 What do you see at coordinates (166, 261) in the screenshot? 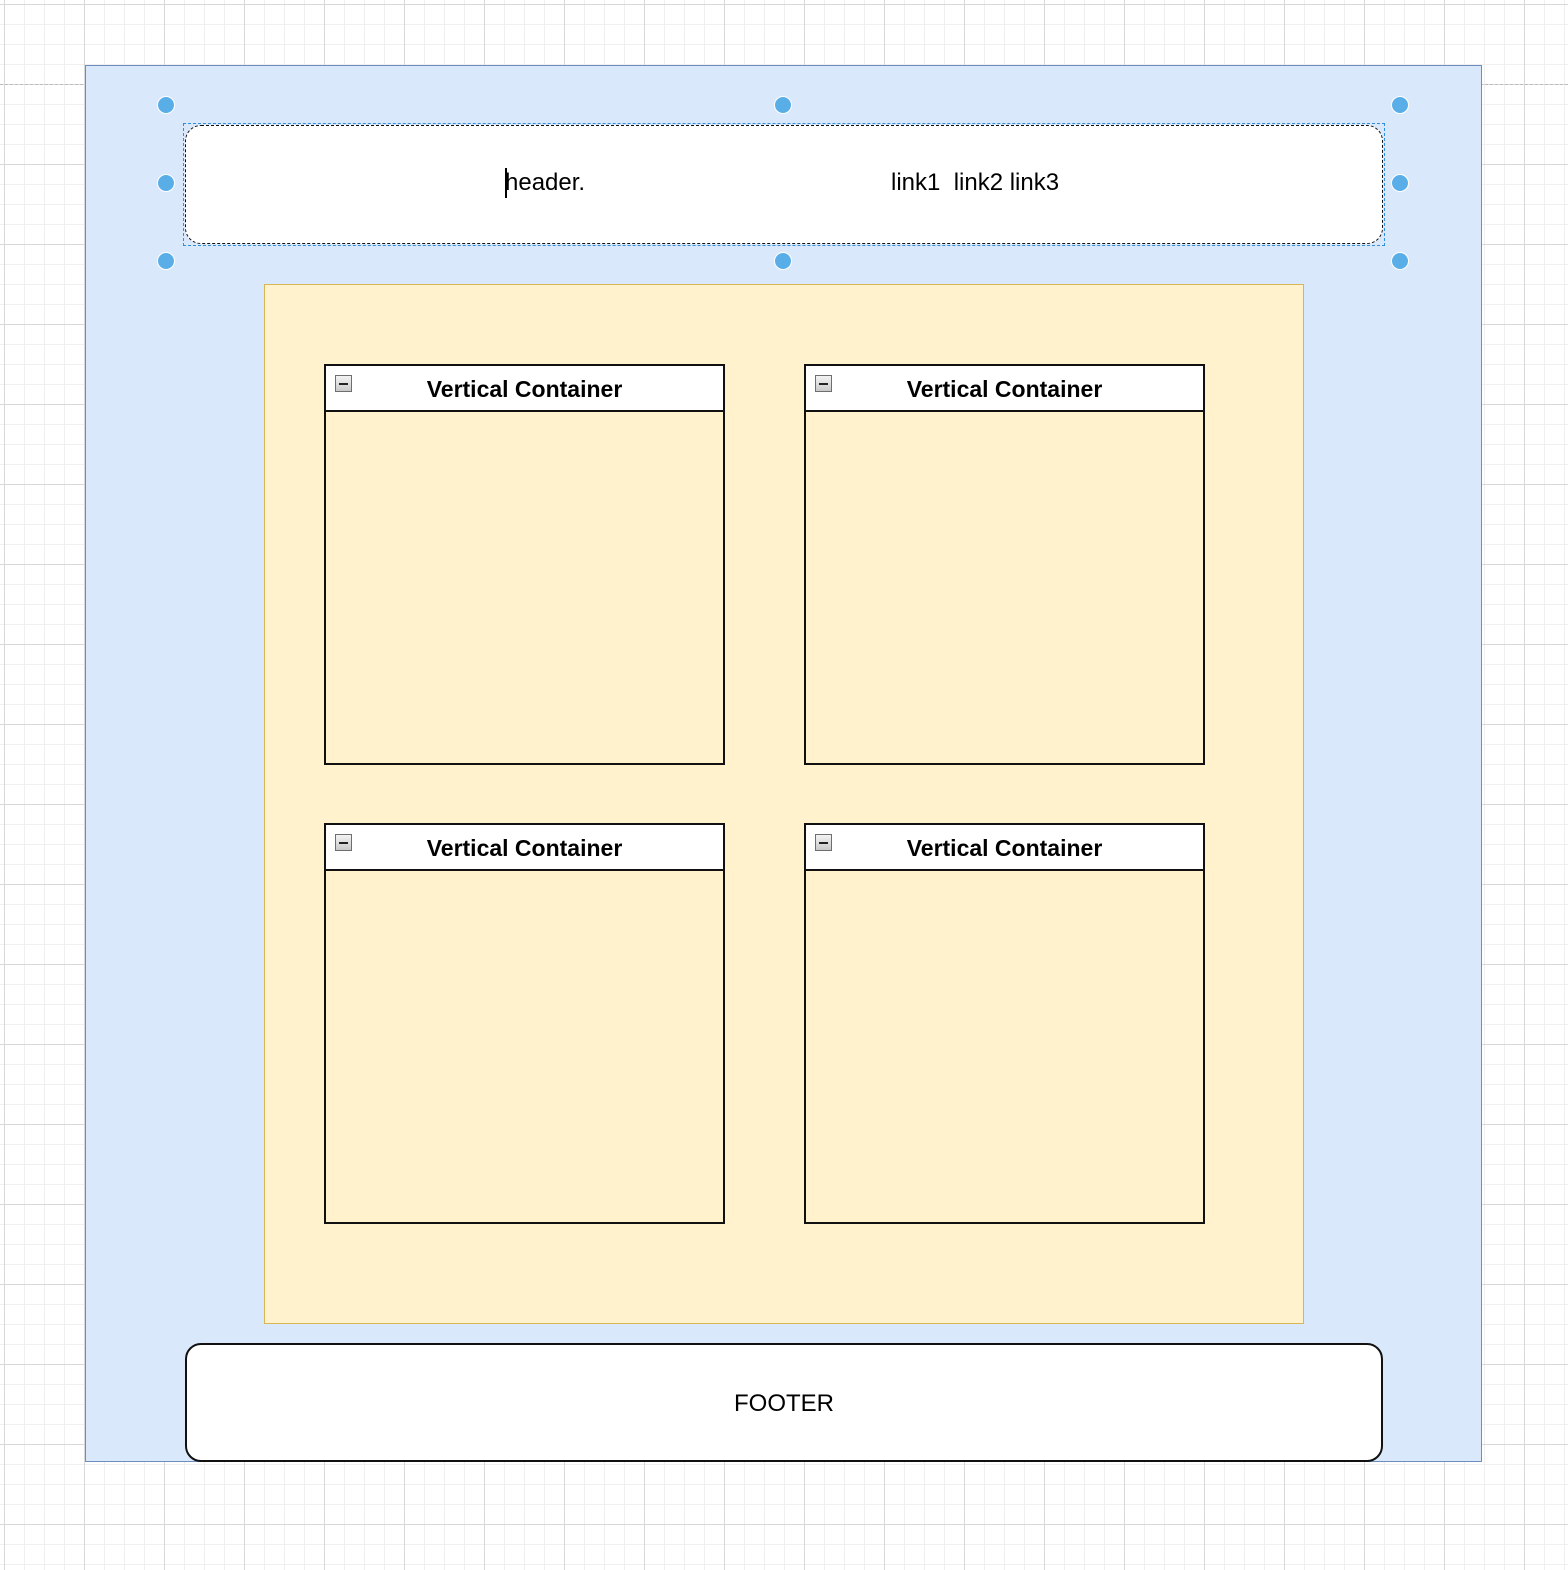
I see `resize-handle-bottom-left` at bounding box center [166, 261].